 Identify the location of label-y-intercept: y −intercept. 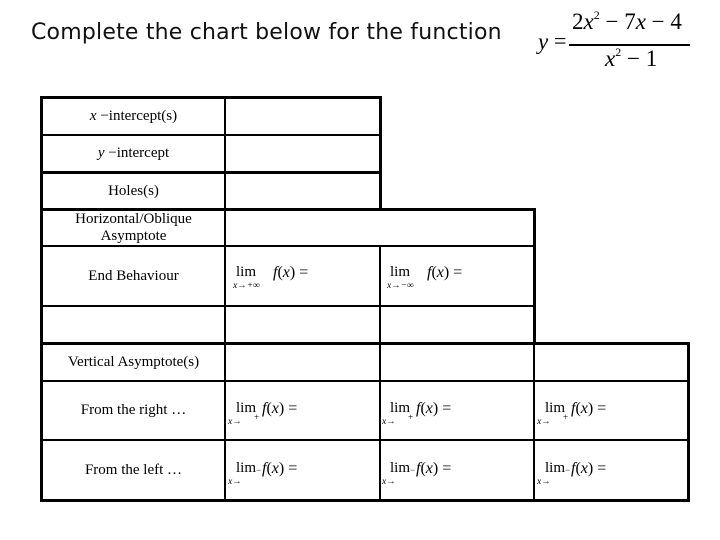
(133, 153).